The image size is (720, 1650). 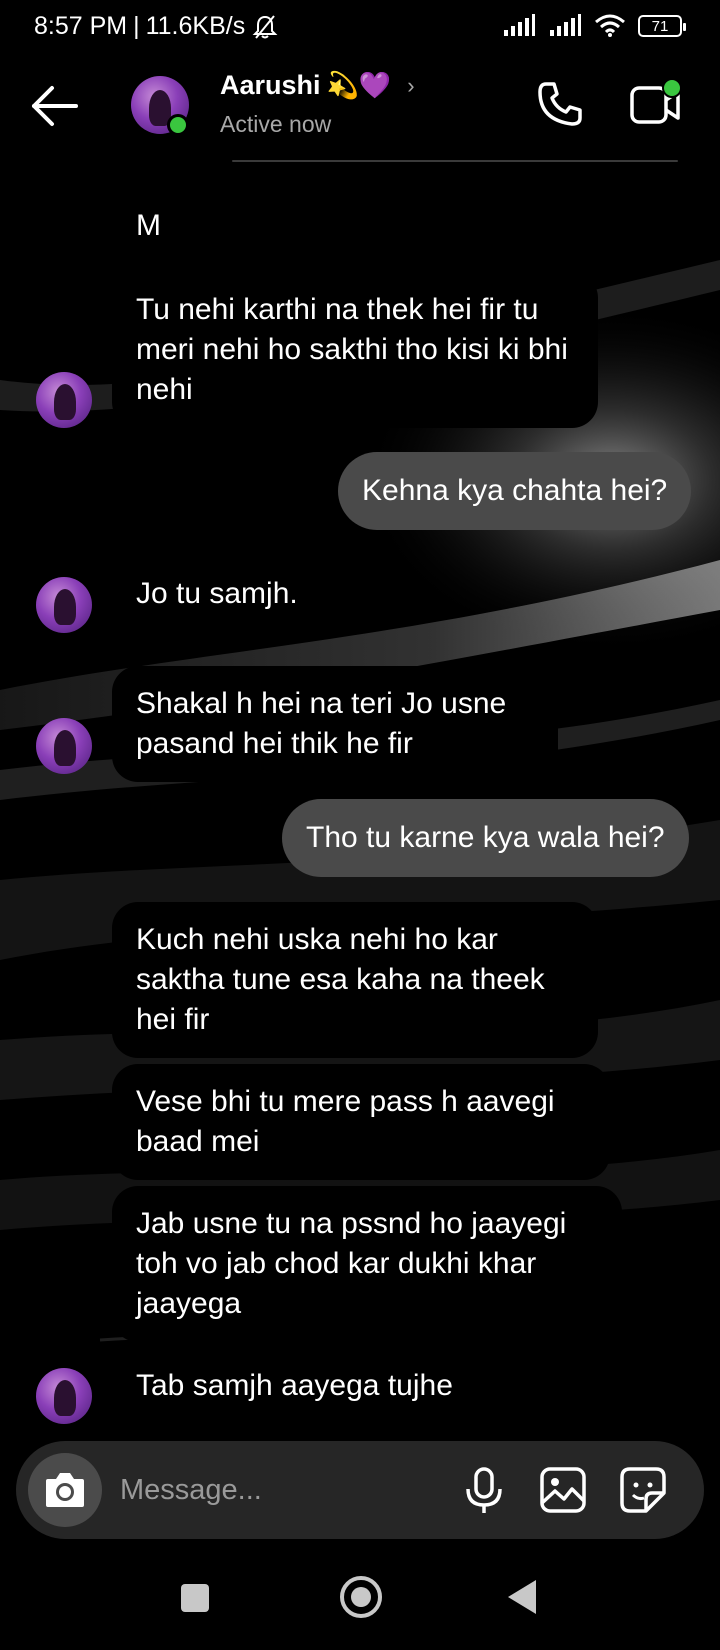 I want to click on message-received: M, so click(x=148, y=226).